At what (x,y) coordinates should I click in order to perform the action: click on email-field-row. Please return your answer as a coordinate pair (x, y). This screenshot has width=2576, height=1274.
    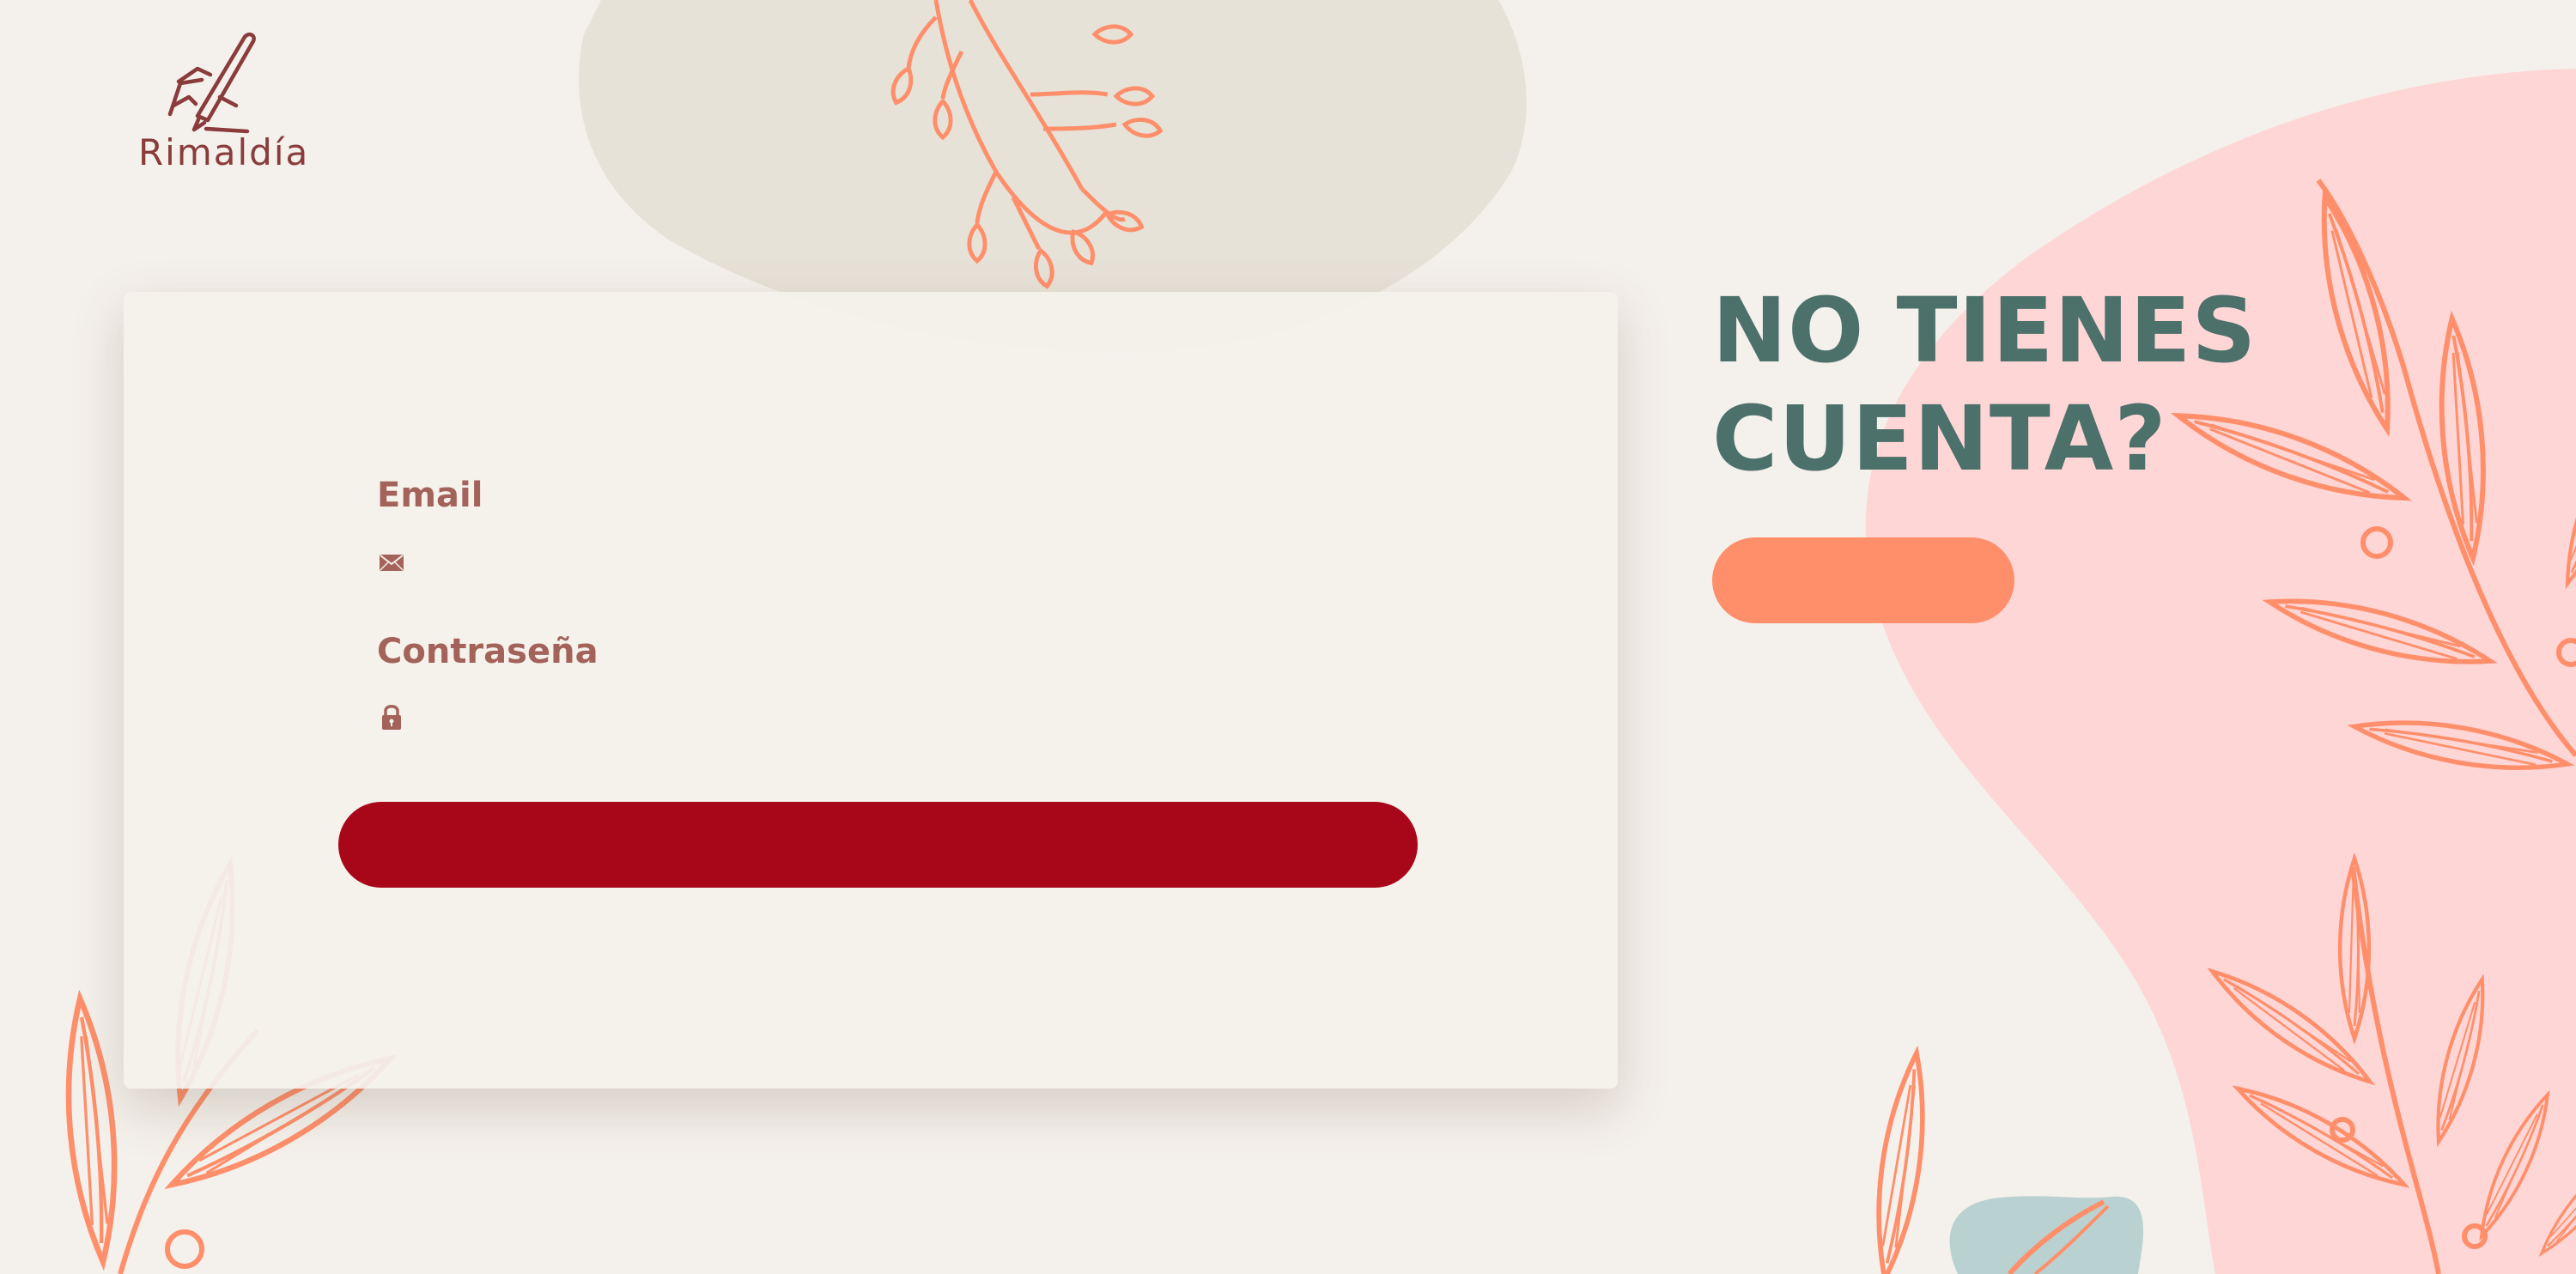
    Looking at the image, I should click on (935, 563).